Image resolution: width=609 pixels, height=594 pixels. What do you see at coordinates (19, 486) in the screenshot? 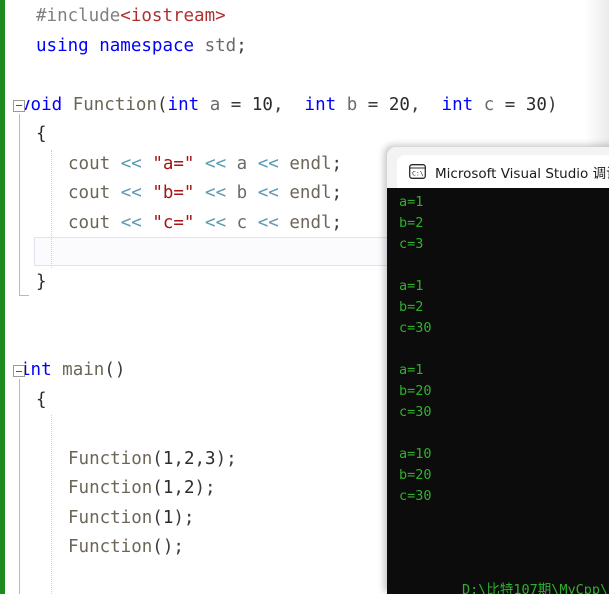
I see `scope-guide` at bounding box center [19, 486].